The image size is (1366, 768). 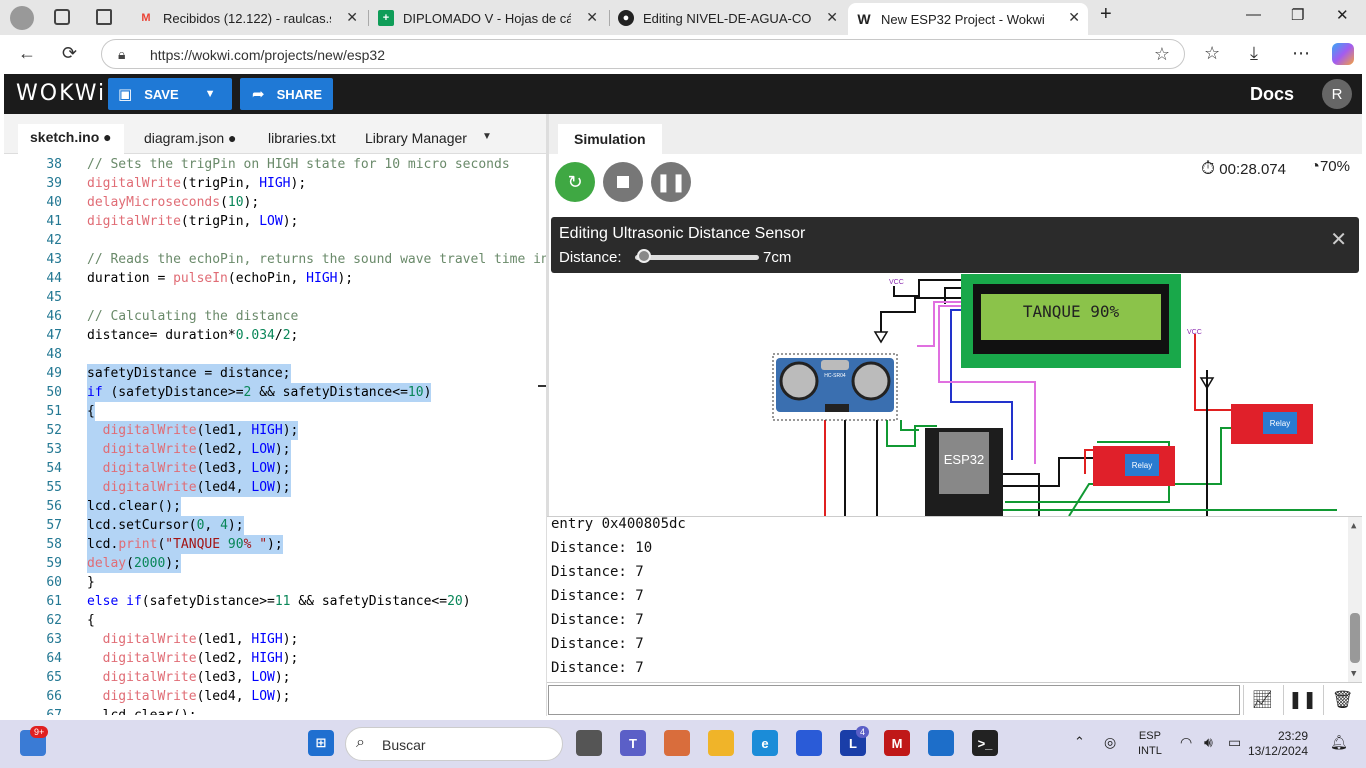 I want to click on code-line: 63 digitalWrite(led1, HIGH);, so click(x=274, y=639).